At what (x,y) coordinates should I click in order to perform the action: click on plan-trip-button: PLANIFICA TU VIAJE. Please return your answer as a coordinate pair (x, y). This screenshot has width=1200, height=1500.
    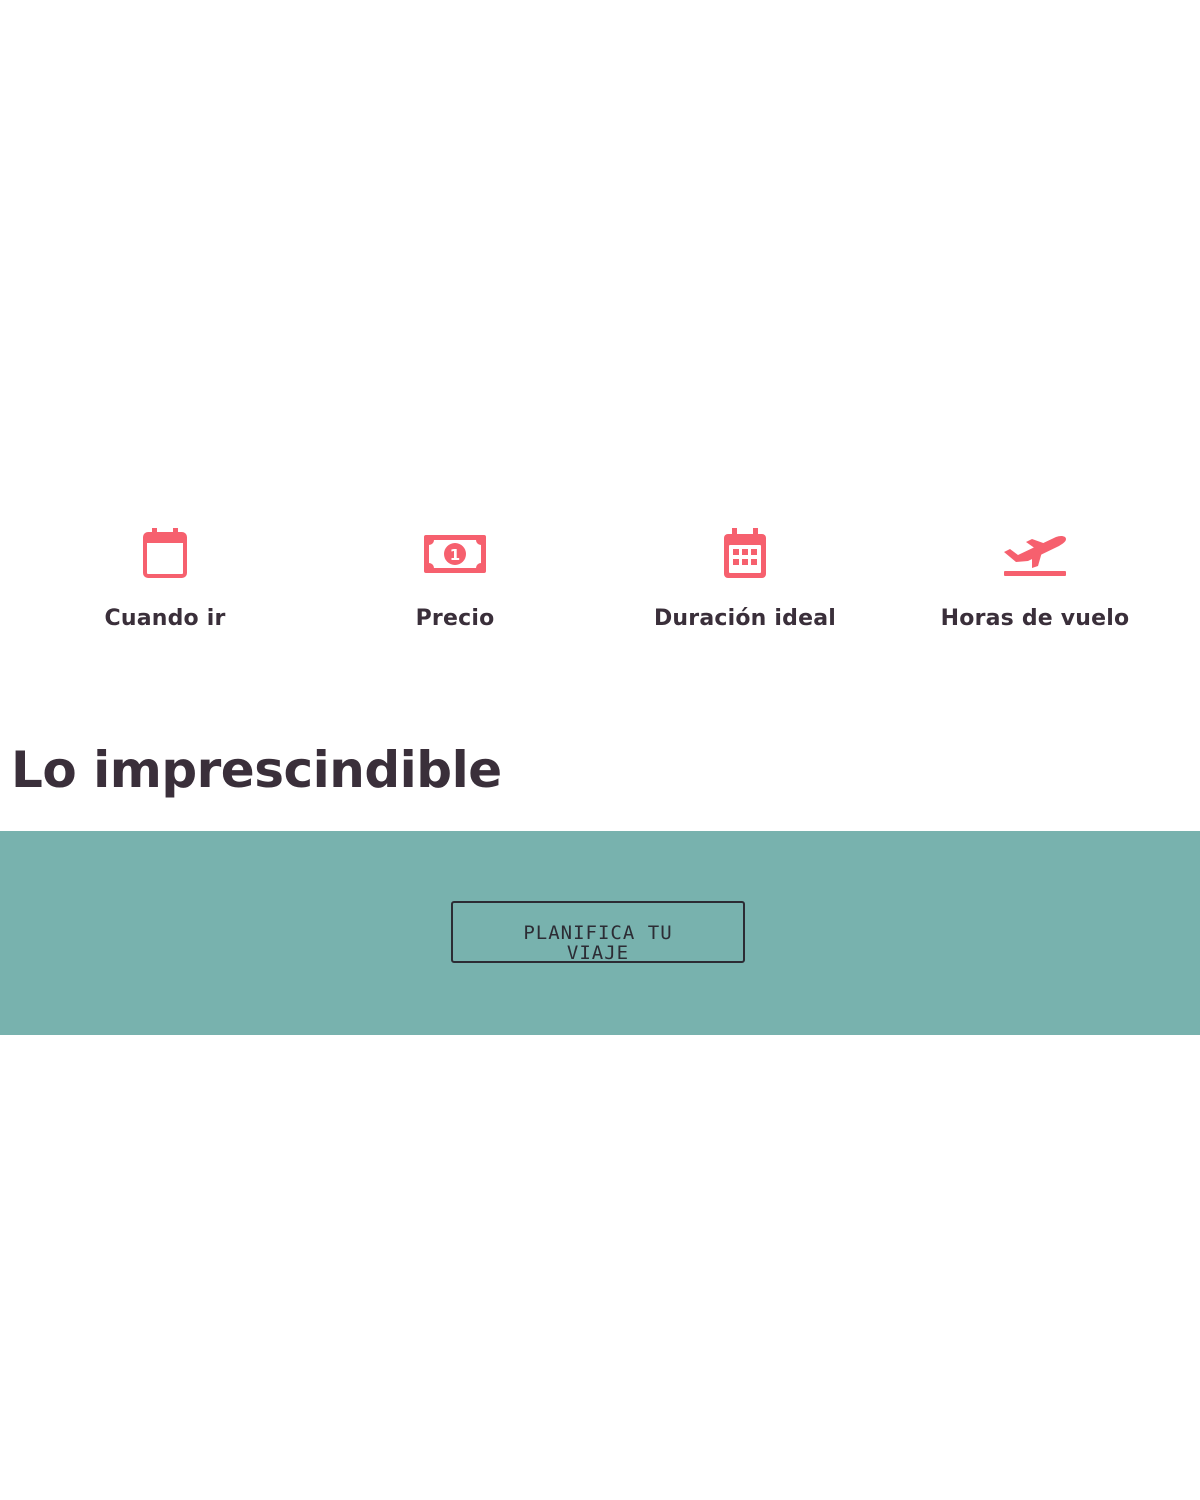
    Looking at the image, I should click on (598, 932).